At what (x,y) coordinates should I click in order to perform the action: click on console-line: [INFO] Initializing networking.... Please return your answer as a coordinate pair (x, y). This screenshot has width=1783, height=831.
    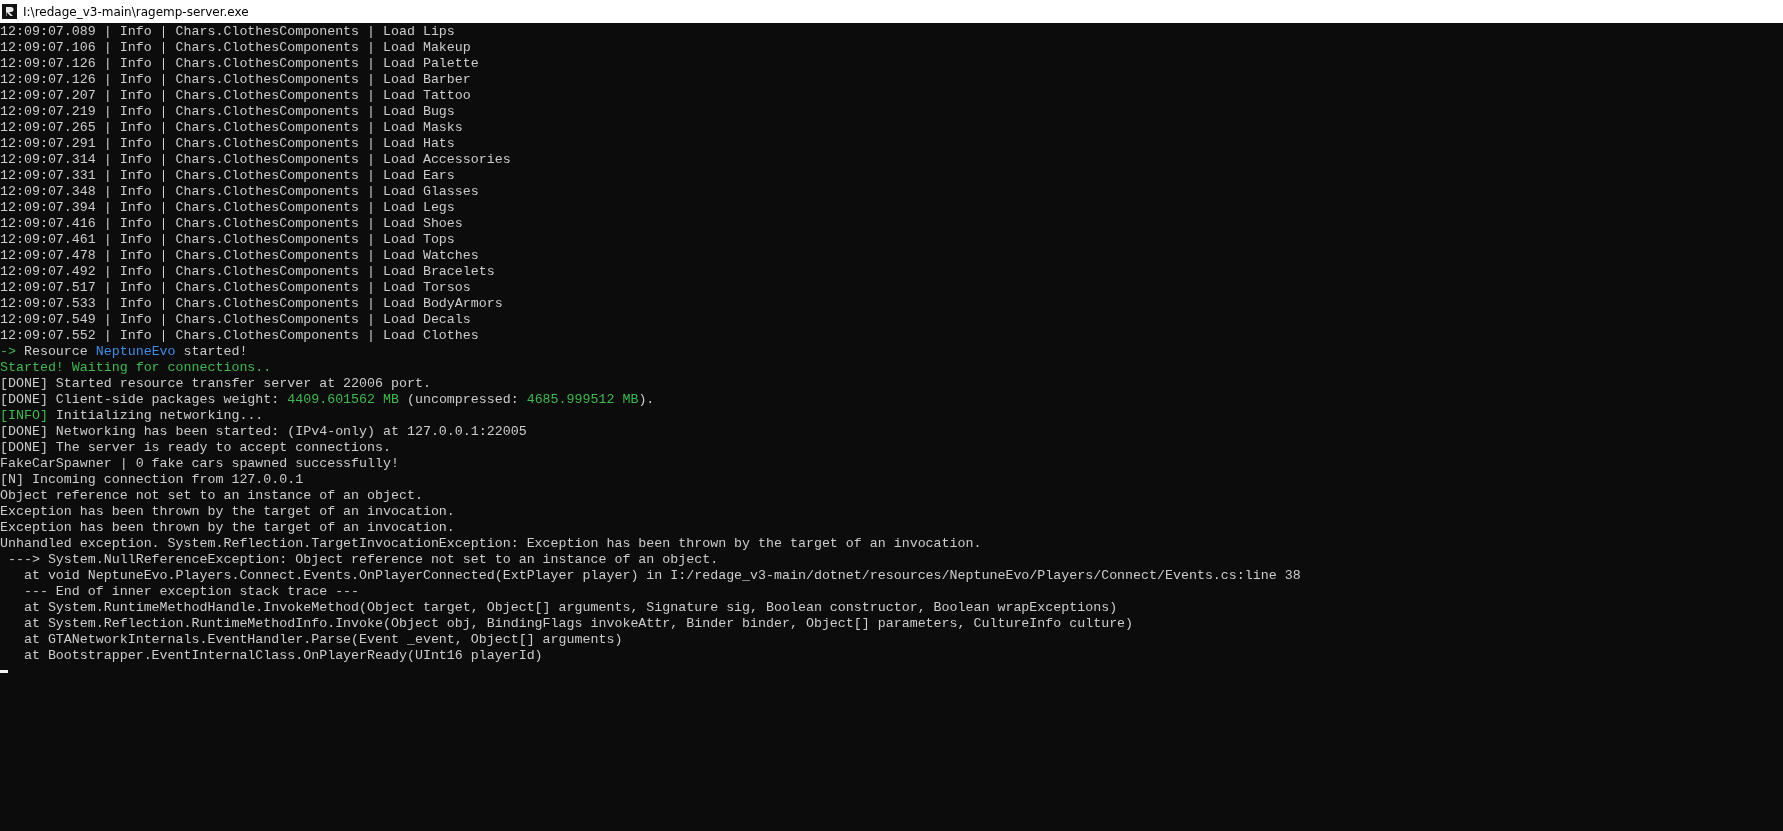
    Looking at the image, I should click on (132, 416).